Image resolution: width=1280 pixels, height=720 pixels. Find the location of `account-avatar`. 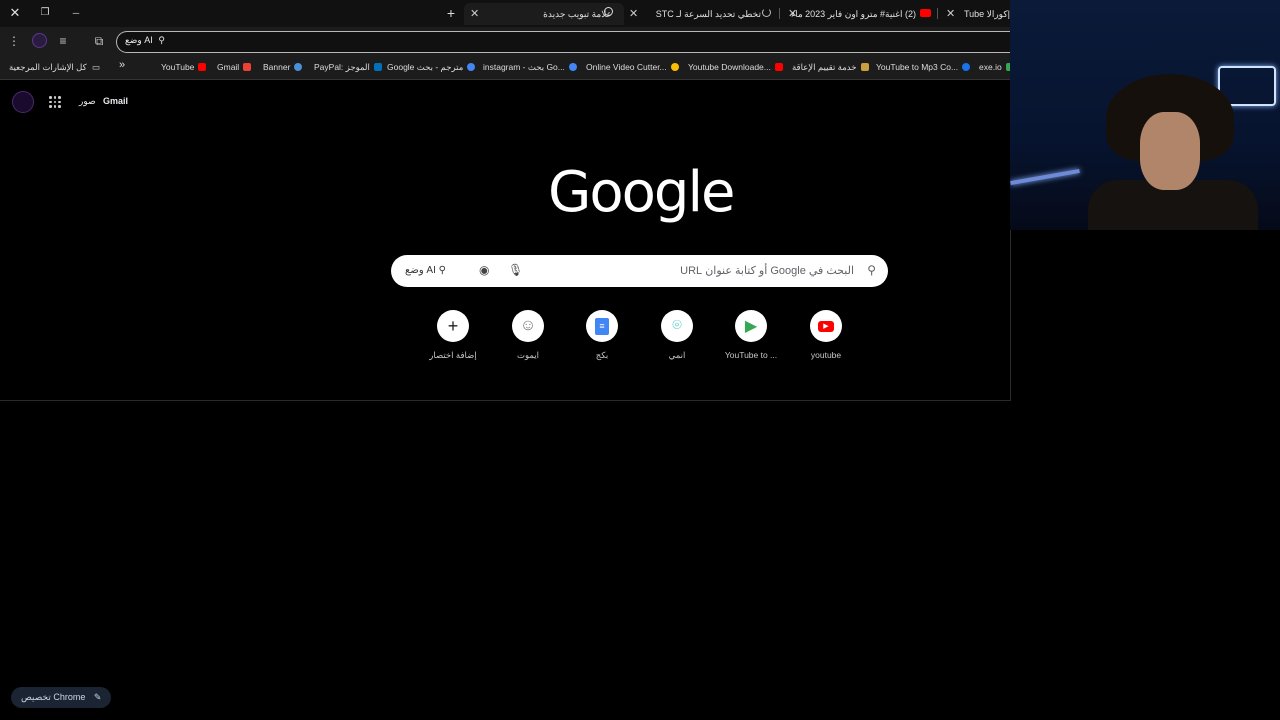

account-avatar is located at coordinates (23, 102).